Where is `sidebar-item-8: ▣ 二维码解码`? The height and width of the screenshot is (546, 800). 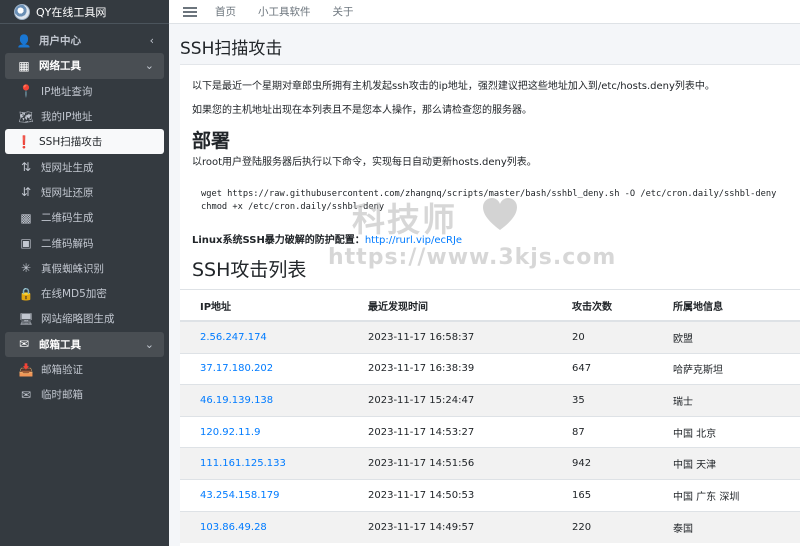 sidebar-item-8: ▣ 二维码解码 is located at coordinates (84, 242).